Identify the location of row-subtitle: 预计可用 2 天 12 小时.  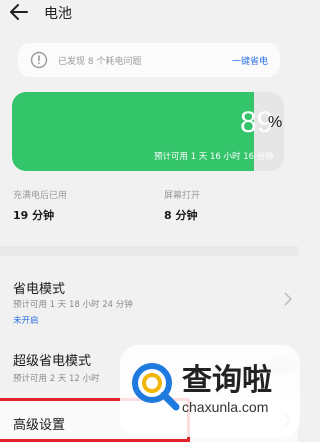
(56, 379).